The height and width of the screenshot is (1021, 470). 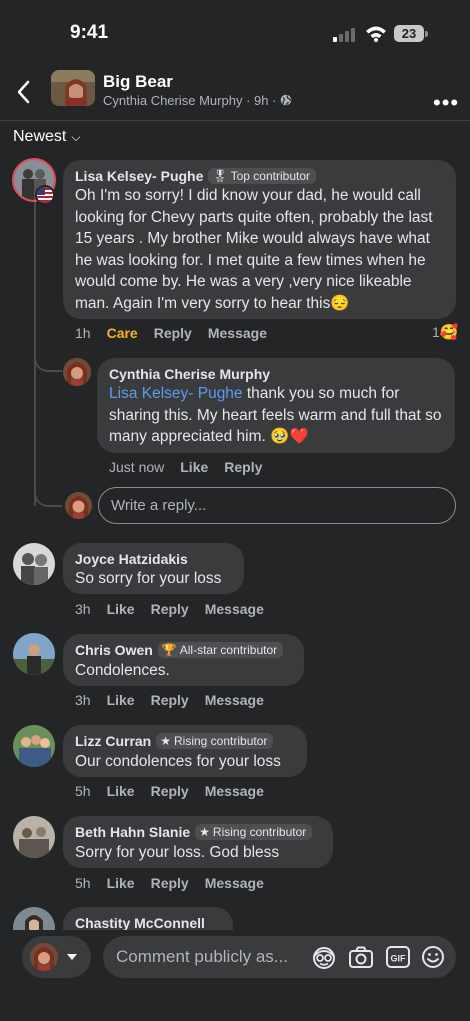 What do you see at coordinates (426, 34) in the screenshot?
I see `battery-tip` at bounding box center [426, 34].